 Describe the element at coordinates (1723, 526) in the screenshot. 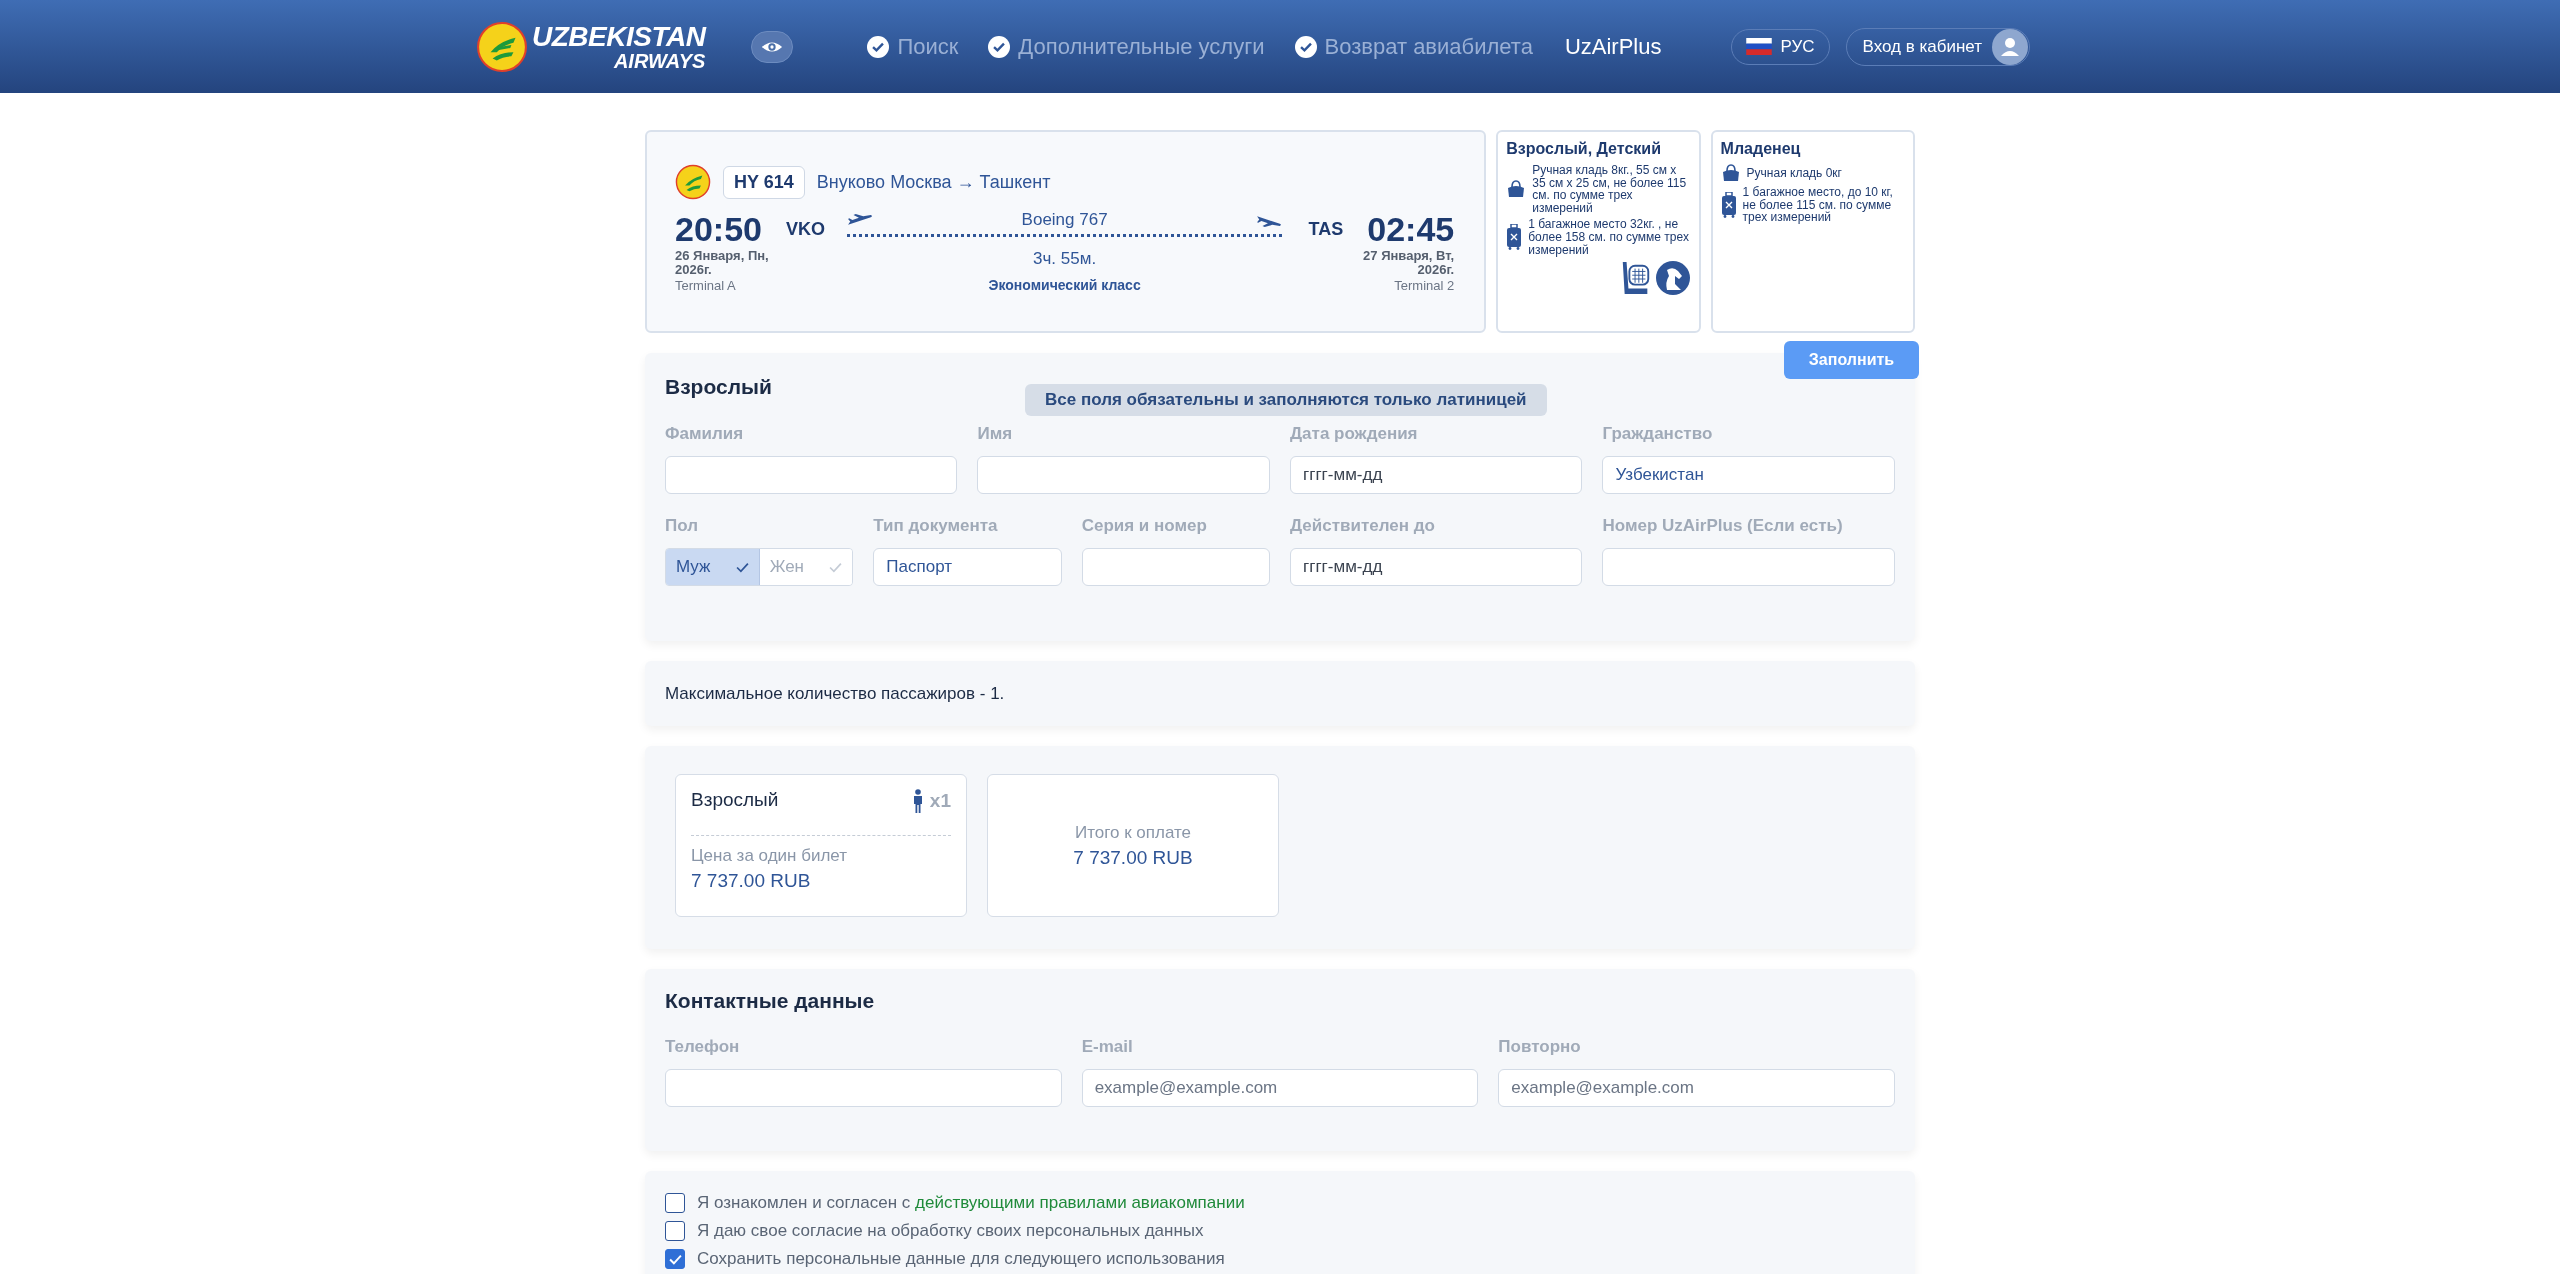

I see `field-label: Номер UzAirPlus (Если есть)` at that location.